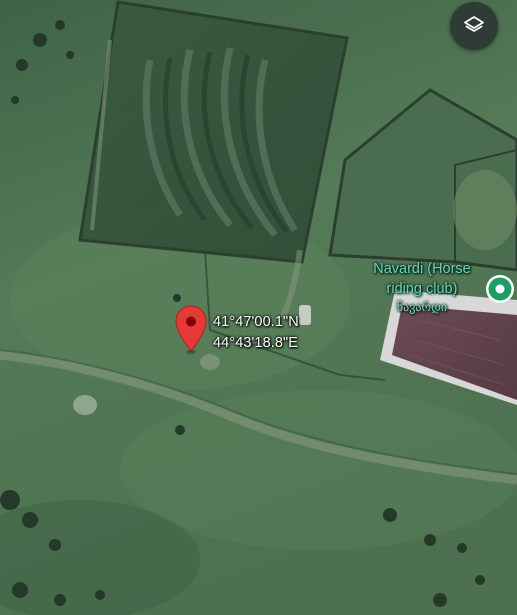 Image resolution: width=517 pixels, height=615 pixels. What do you see at coordinates (256, 333) in the screenshot?
I see `pin-coordinates: 41°47'00.1"N 44°43'18.8"E` at bounding box center [256, 333].